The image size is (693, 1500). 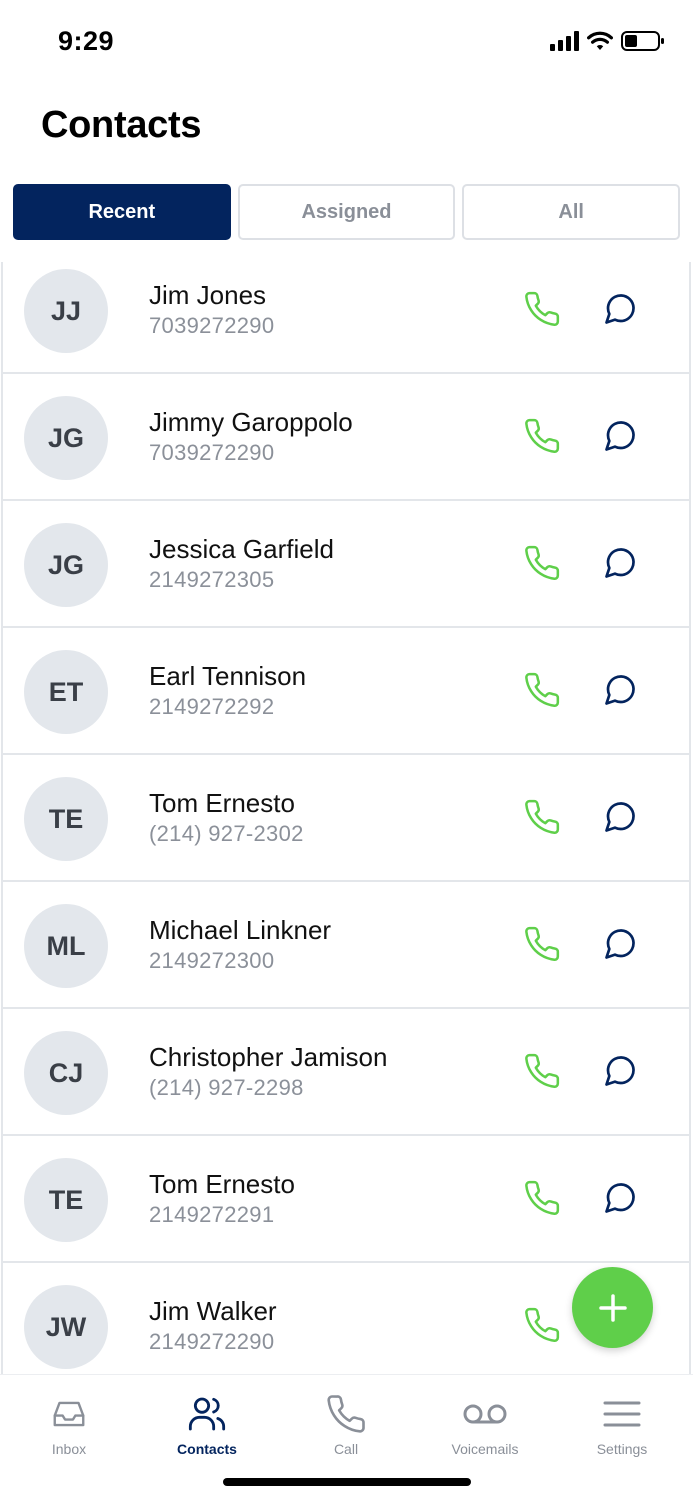 I want to click on avatar: JJ, so click(x=66, y=311).